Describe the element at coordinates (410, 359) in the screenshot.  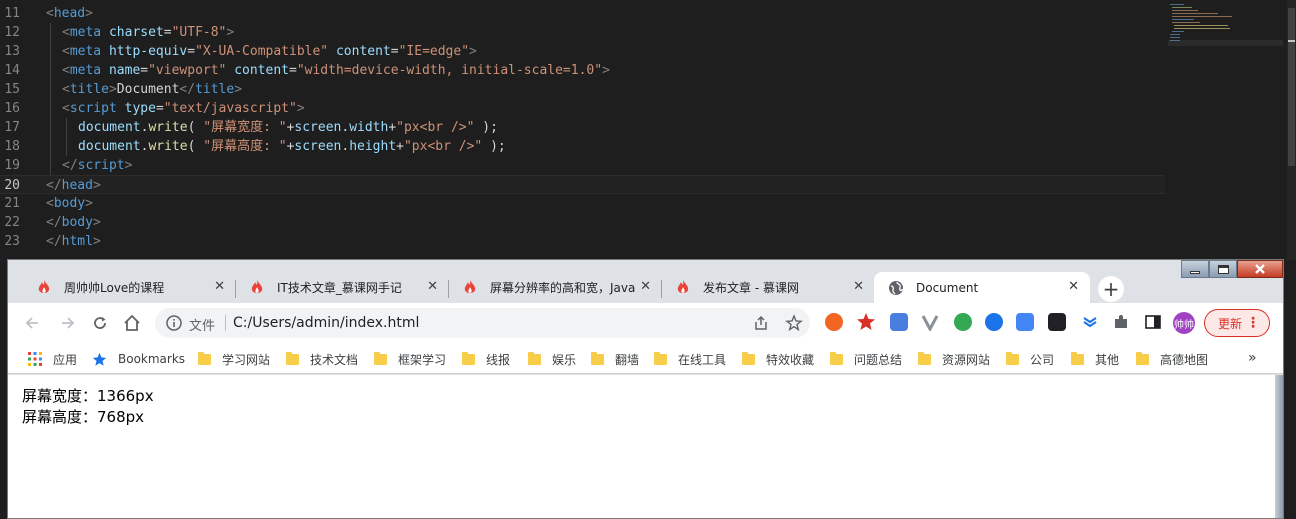
I see `bookmark-folder: 框架学习` at that location.